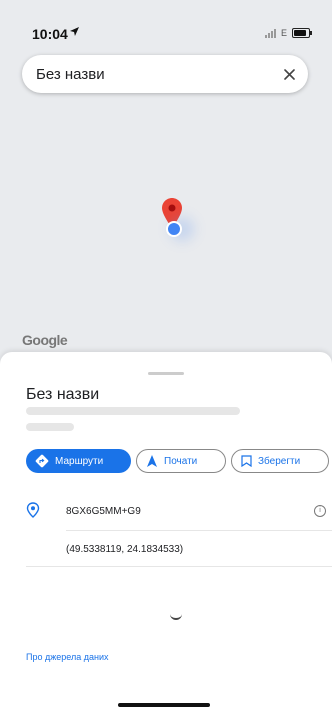  I want to click on coordinates: (49.5338119, 24.1834533), so click(124, 549).